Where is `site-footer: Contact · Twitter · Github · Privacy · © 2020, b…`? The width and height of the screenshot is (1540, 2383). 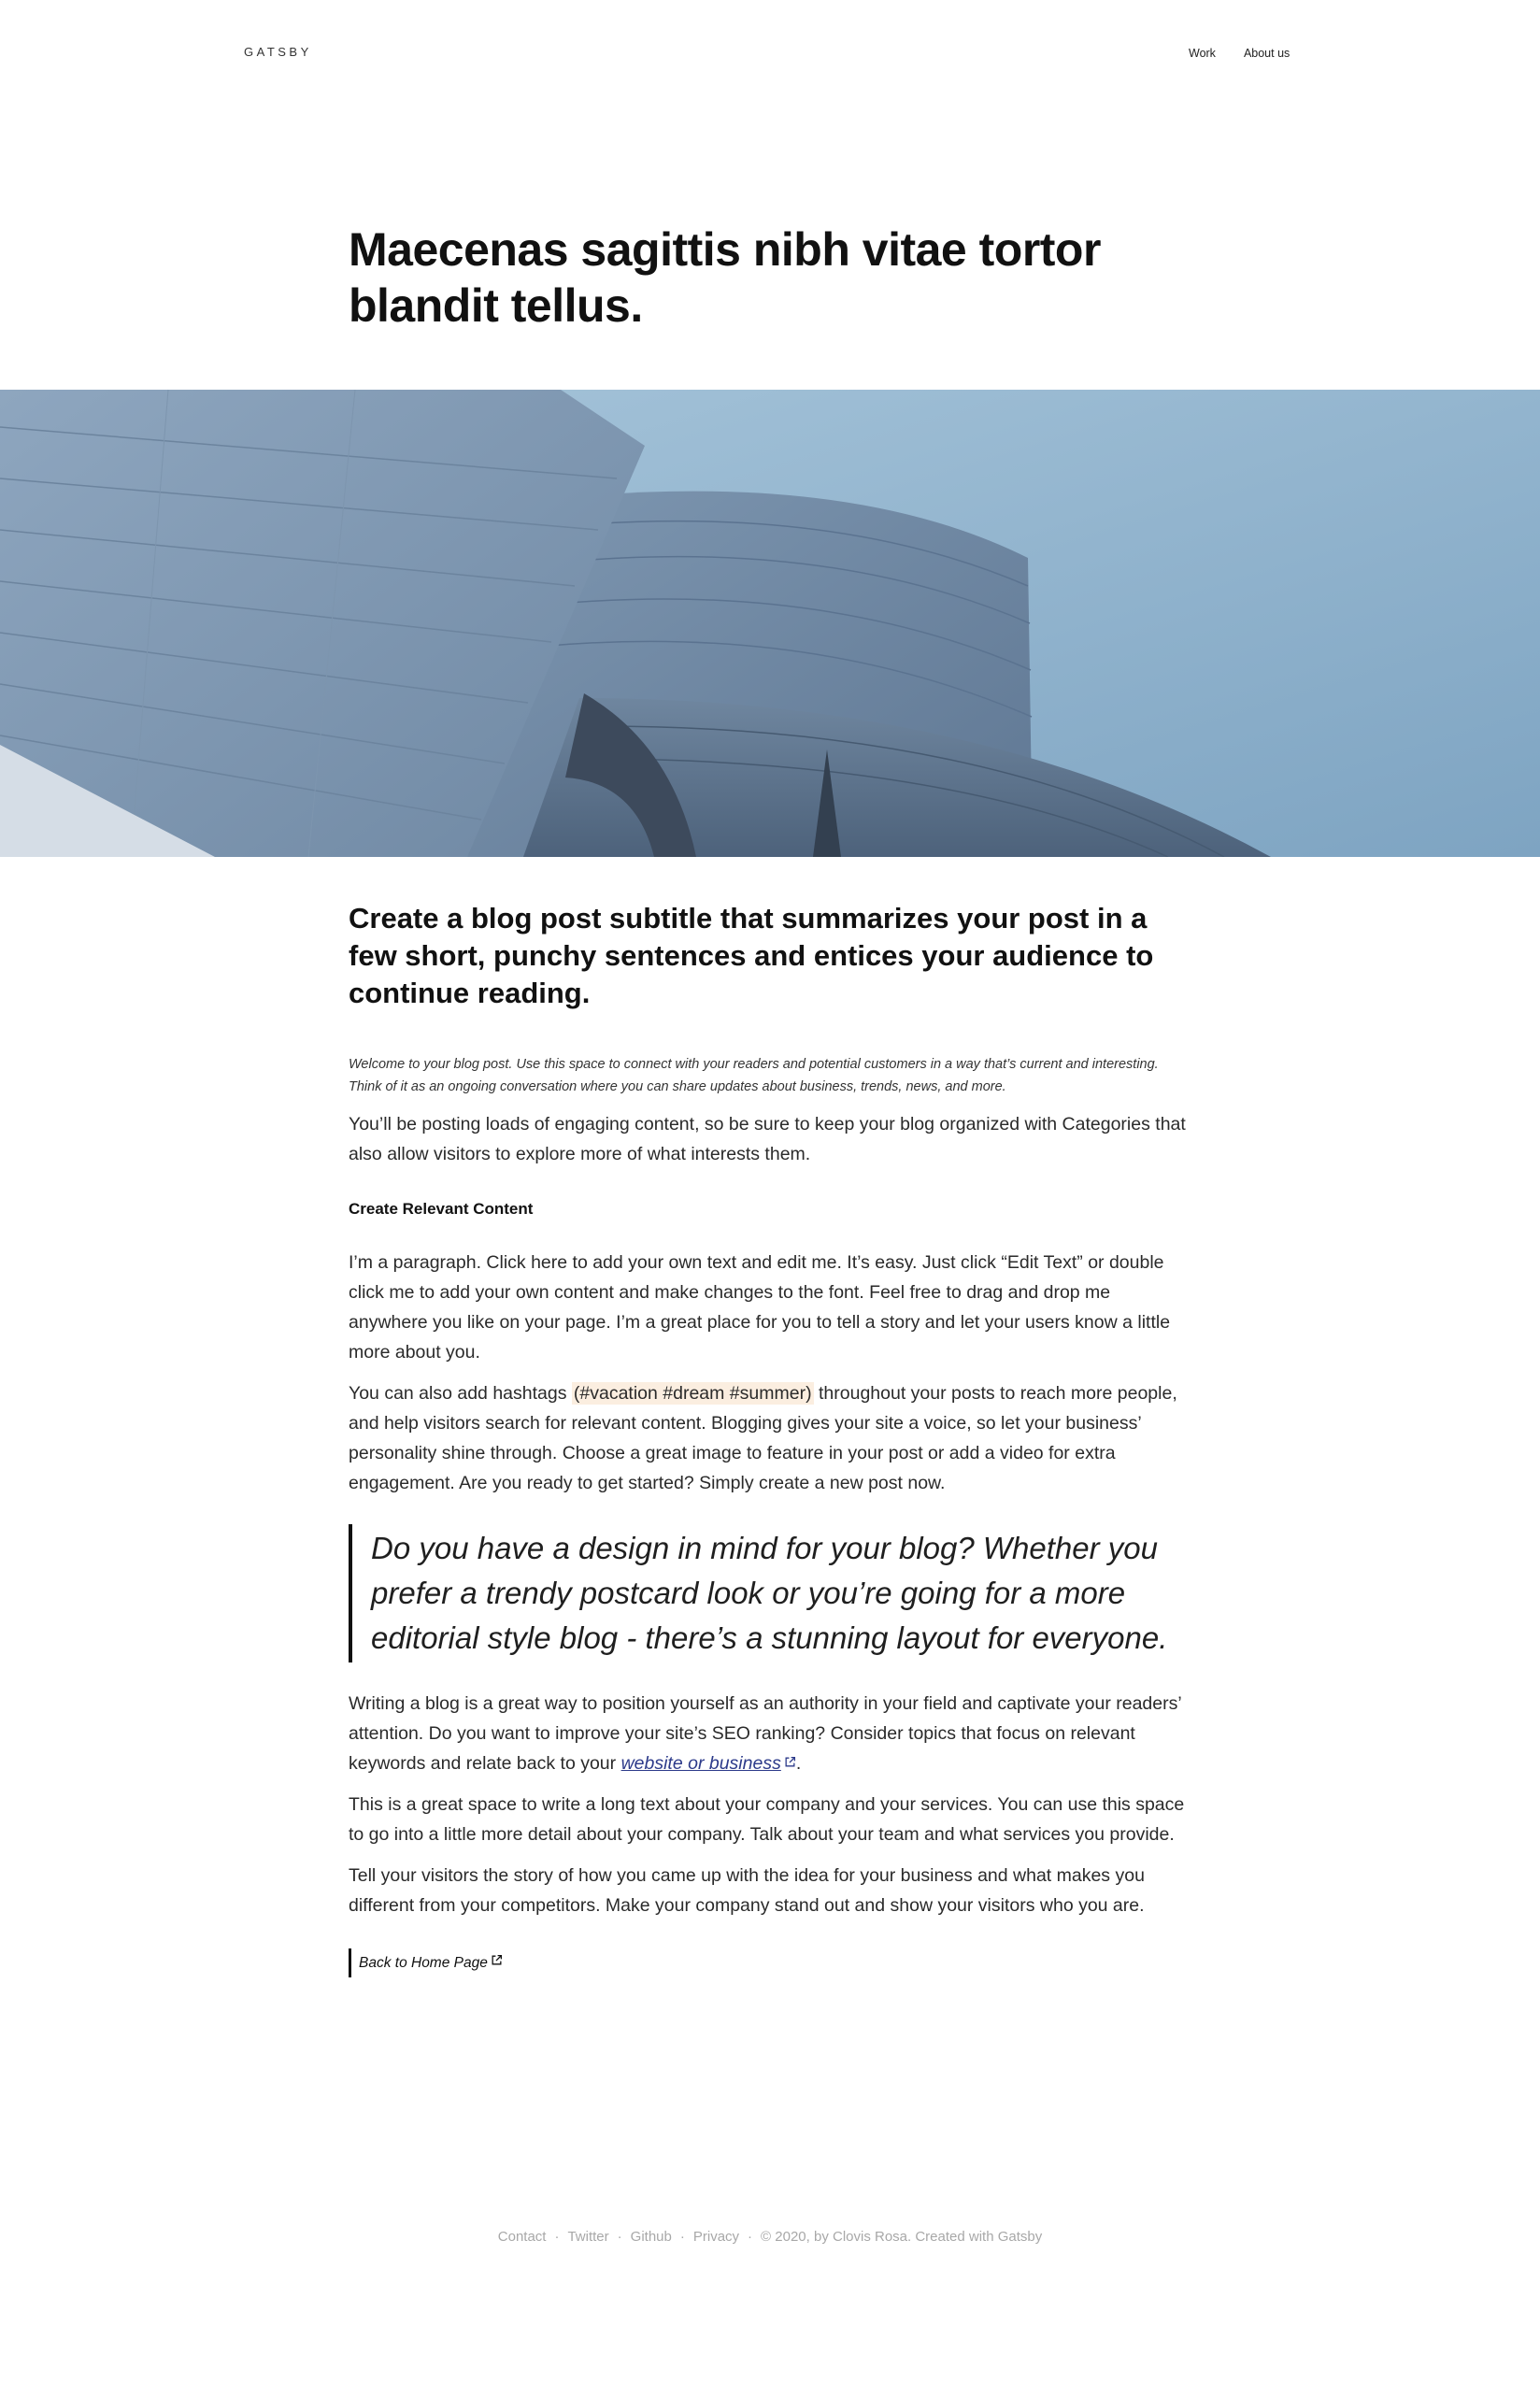
site-footer: Contact · Twitter · Github · Privacy · © 2020, b… is located at coordinates (770, 2237).